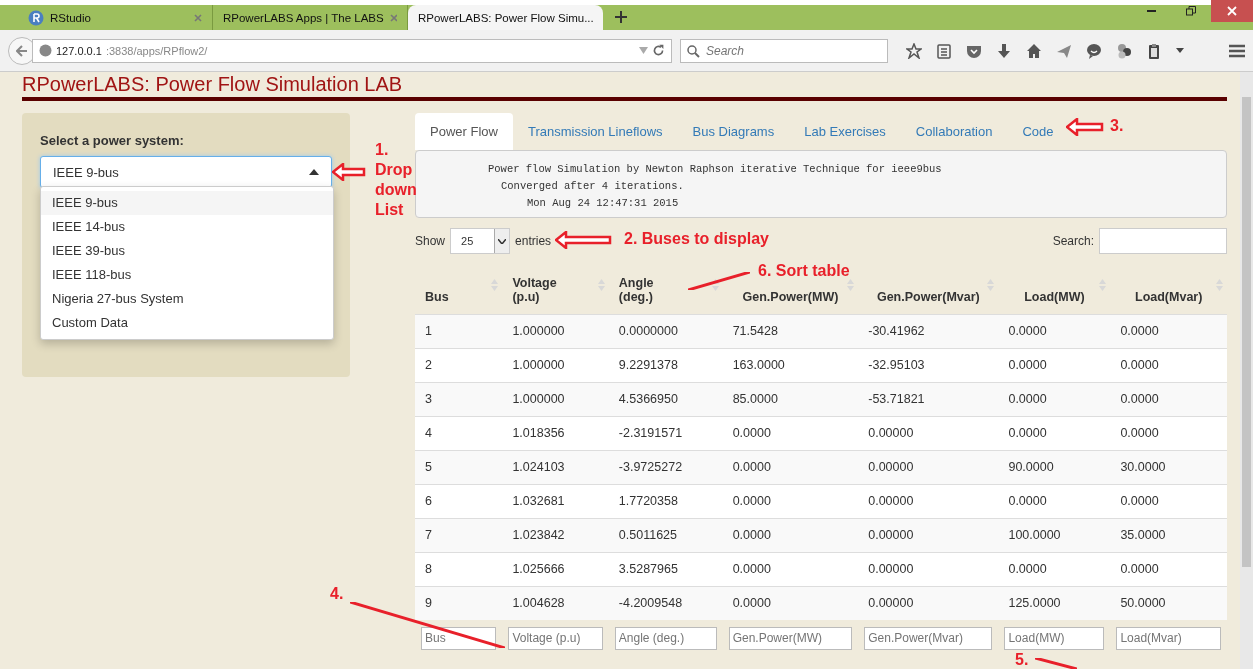 Image resolution: width=1253 pixels, height=669 pixels. What do you see at coordinates (480, 241) in the screenshot?
I see `entries-select: 25` at bounding box center [480, 241].